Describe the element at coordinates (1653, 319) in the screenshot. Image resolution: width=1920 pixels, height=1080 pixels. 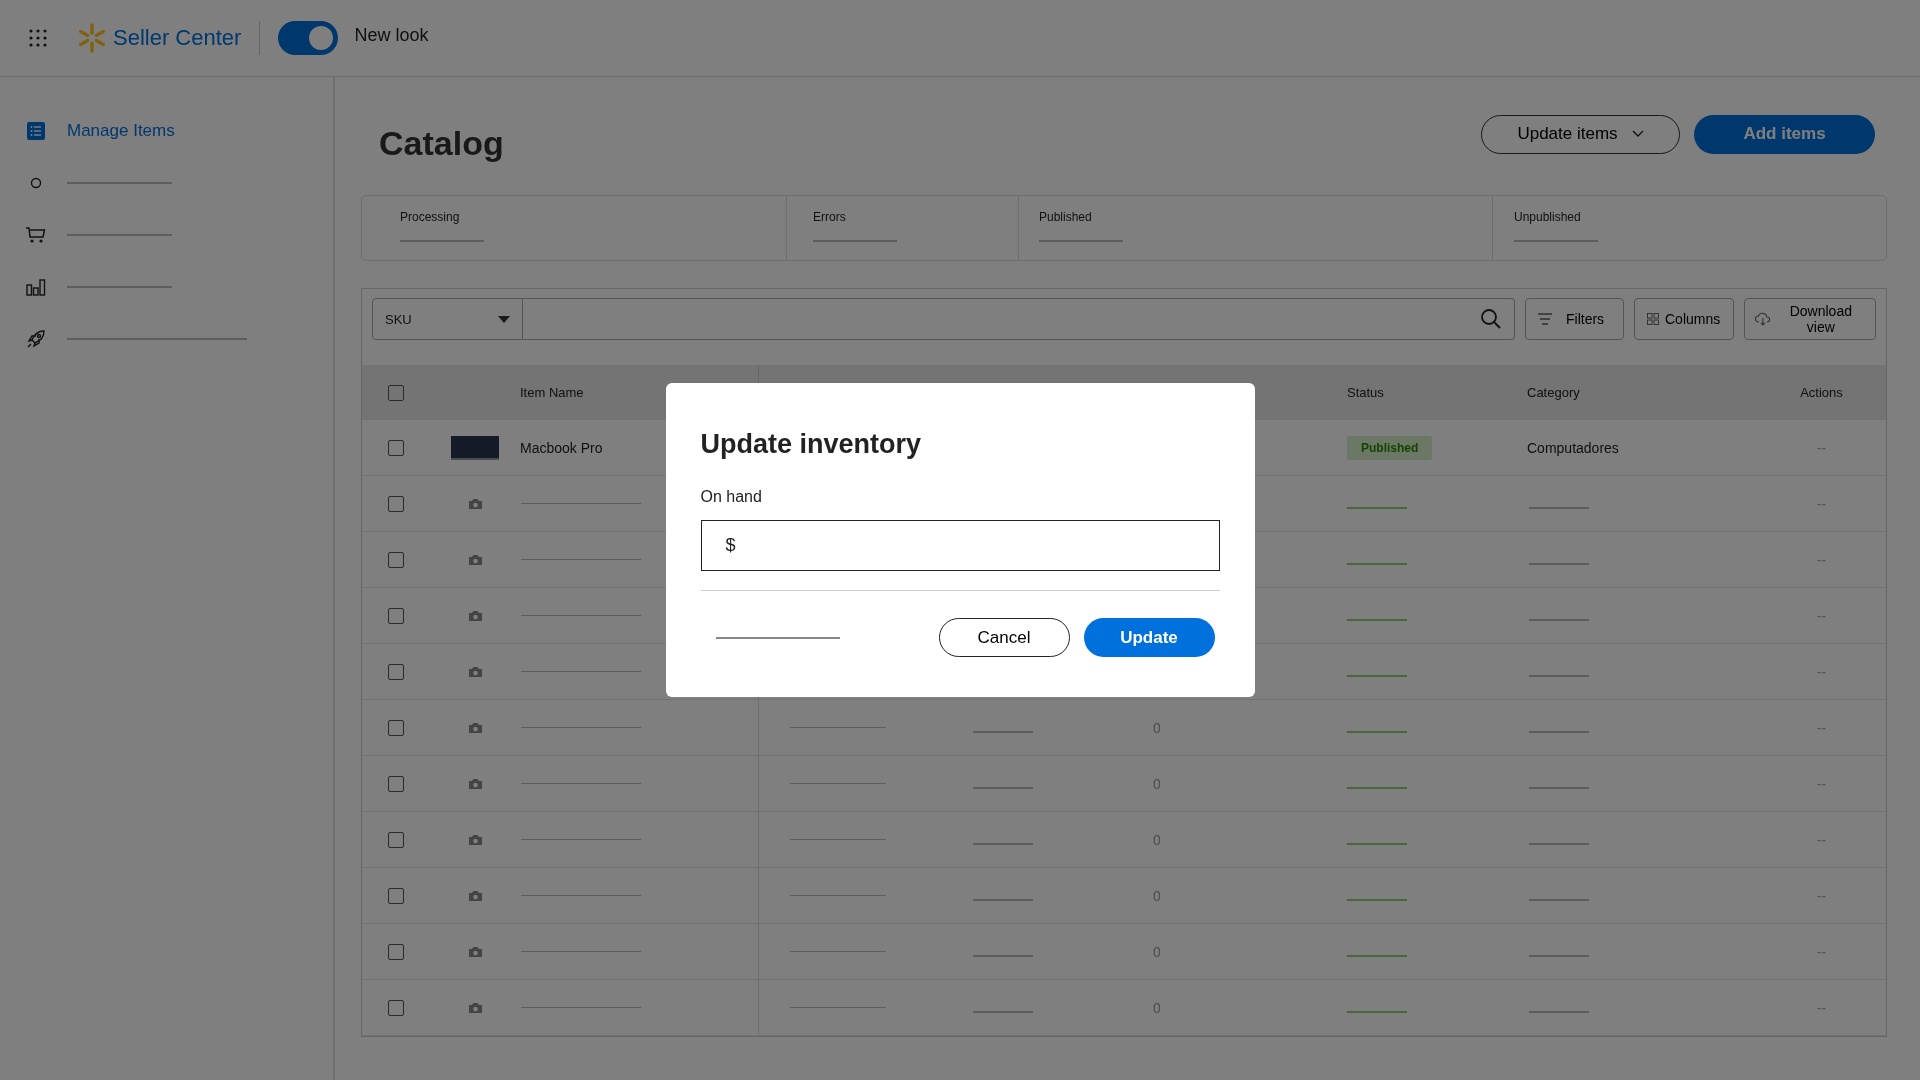
I see `grid-icon` at that location.